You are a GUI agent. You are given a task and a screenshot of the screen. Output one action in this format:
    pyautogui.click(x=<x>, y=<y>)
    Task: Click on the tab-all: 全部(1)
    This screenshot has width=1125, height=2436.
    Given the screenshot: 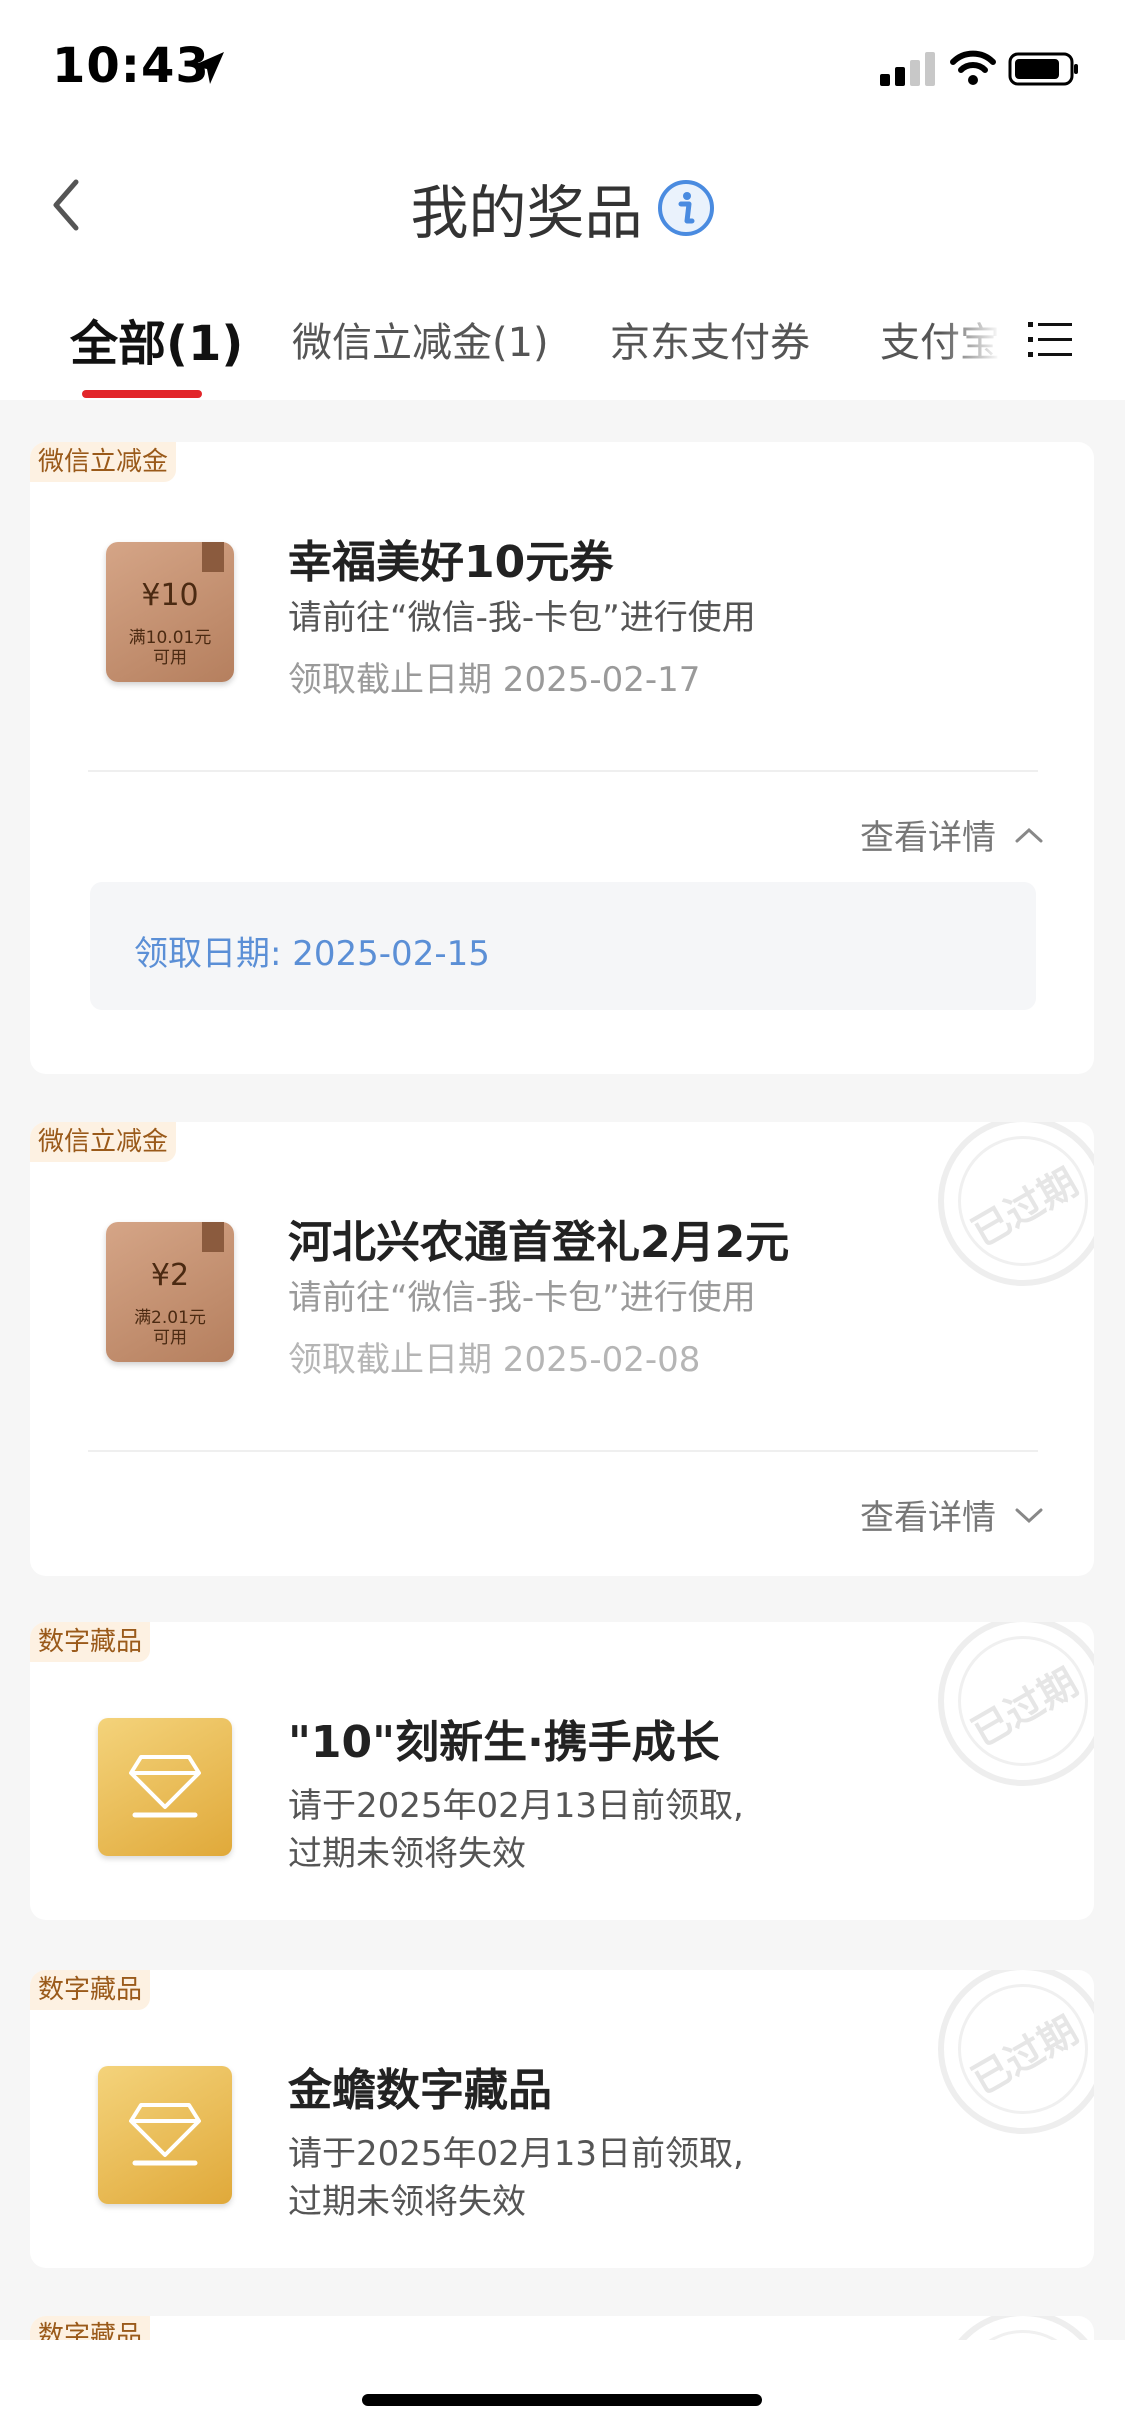 What is the action you would take?
    pyautogui.click(x=156, y=339)
    